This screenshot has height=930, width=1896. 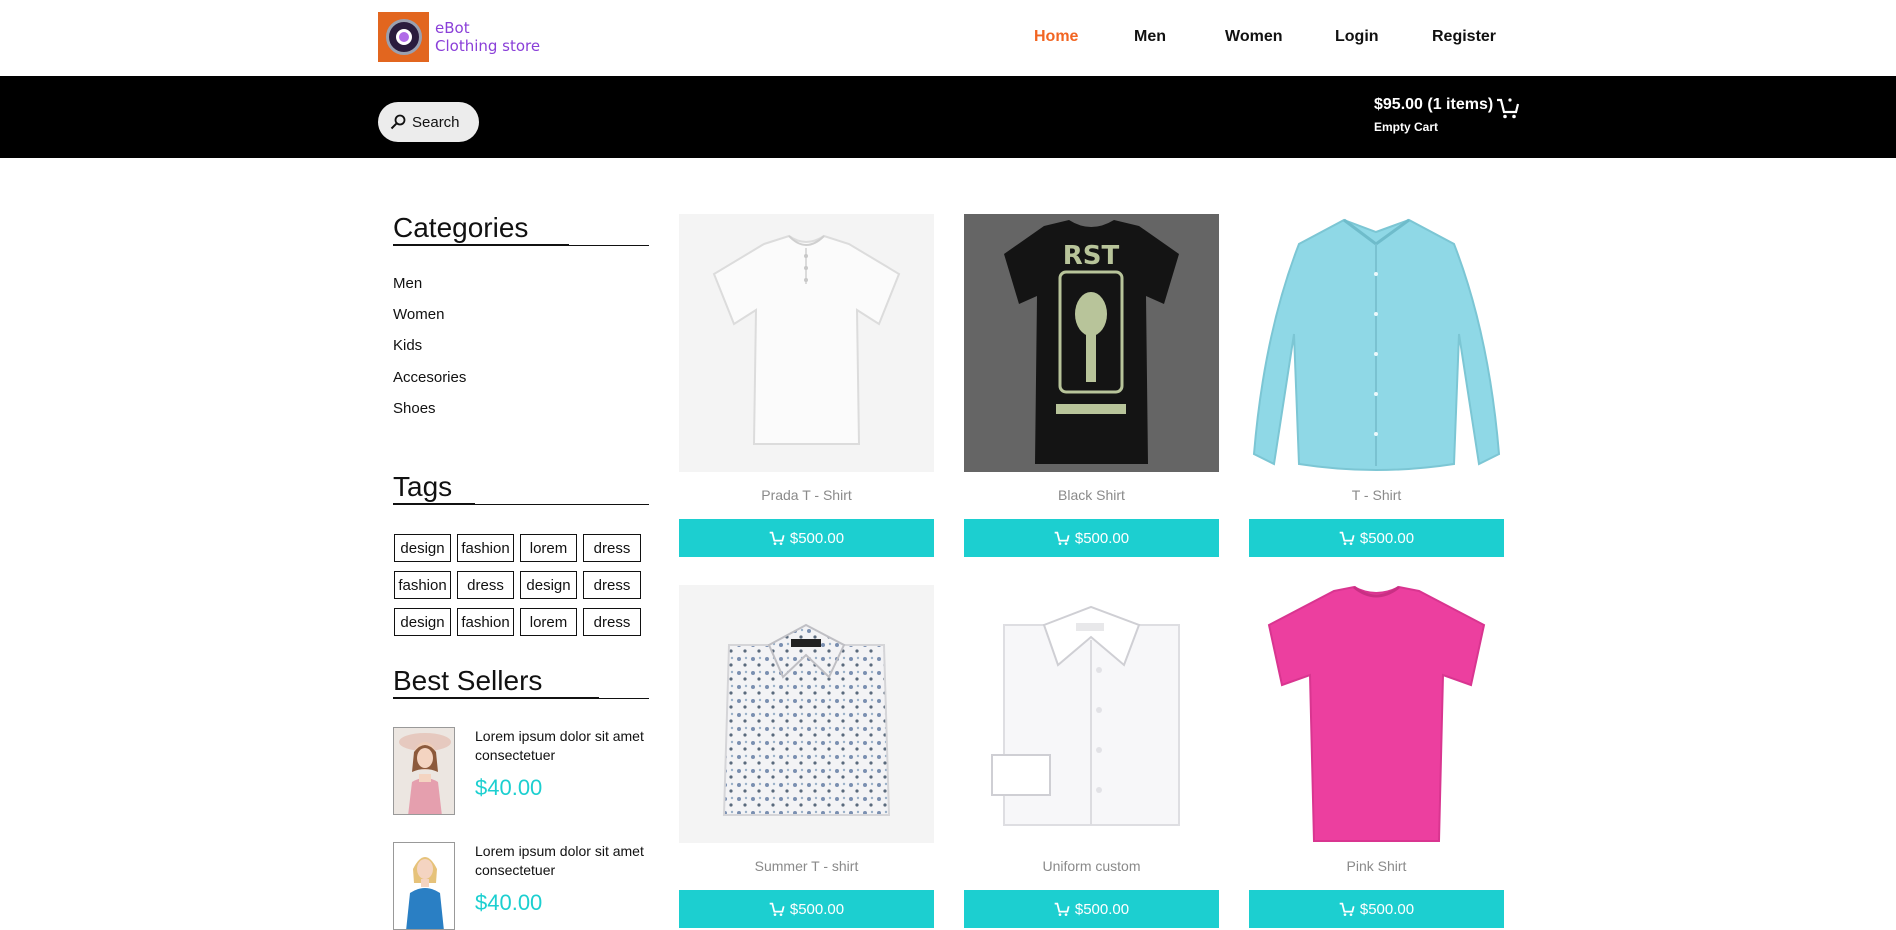 I want to click on category-men: Men, so click(x=407, y=283).